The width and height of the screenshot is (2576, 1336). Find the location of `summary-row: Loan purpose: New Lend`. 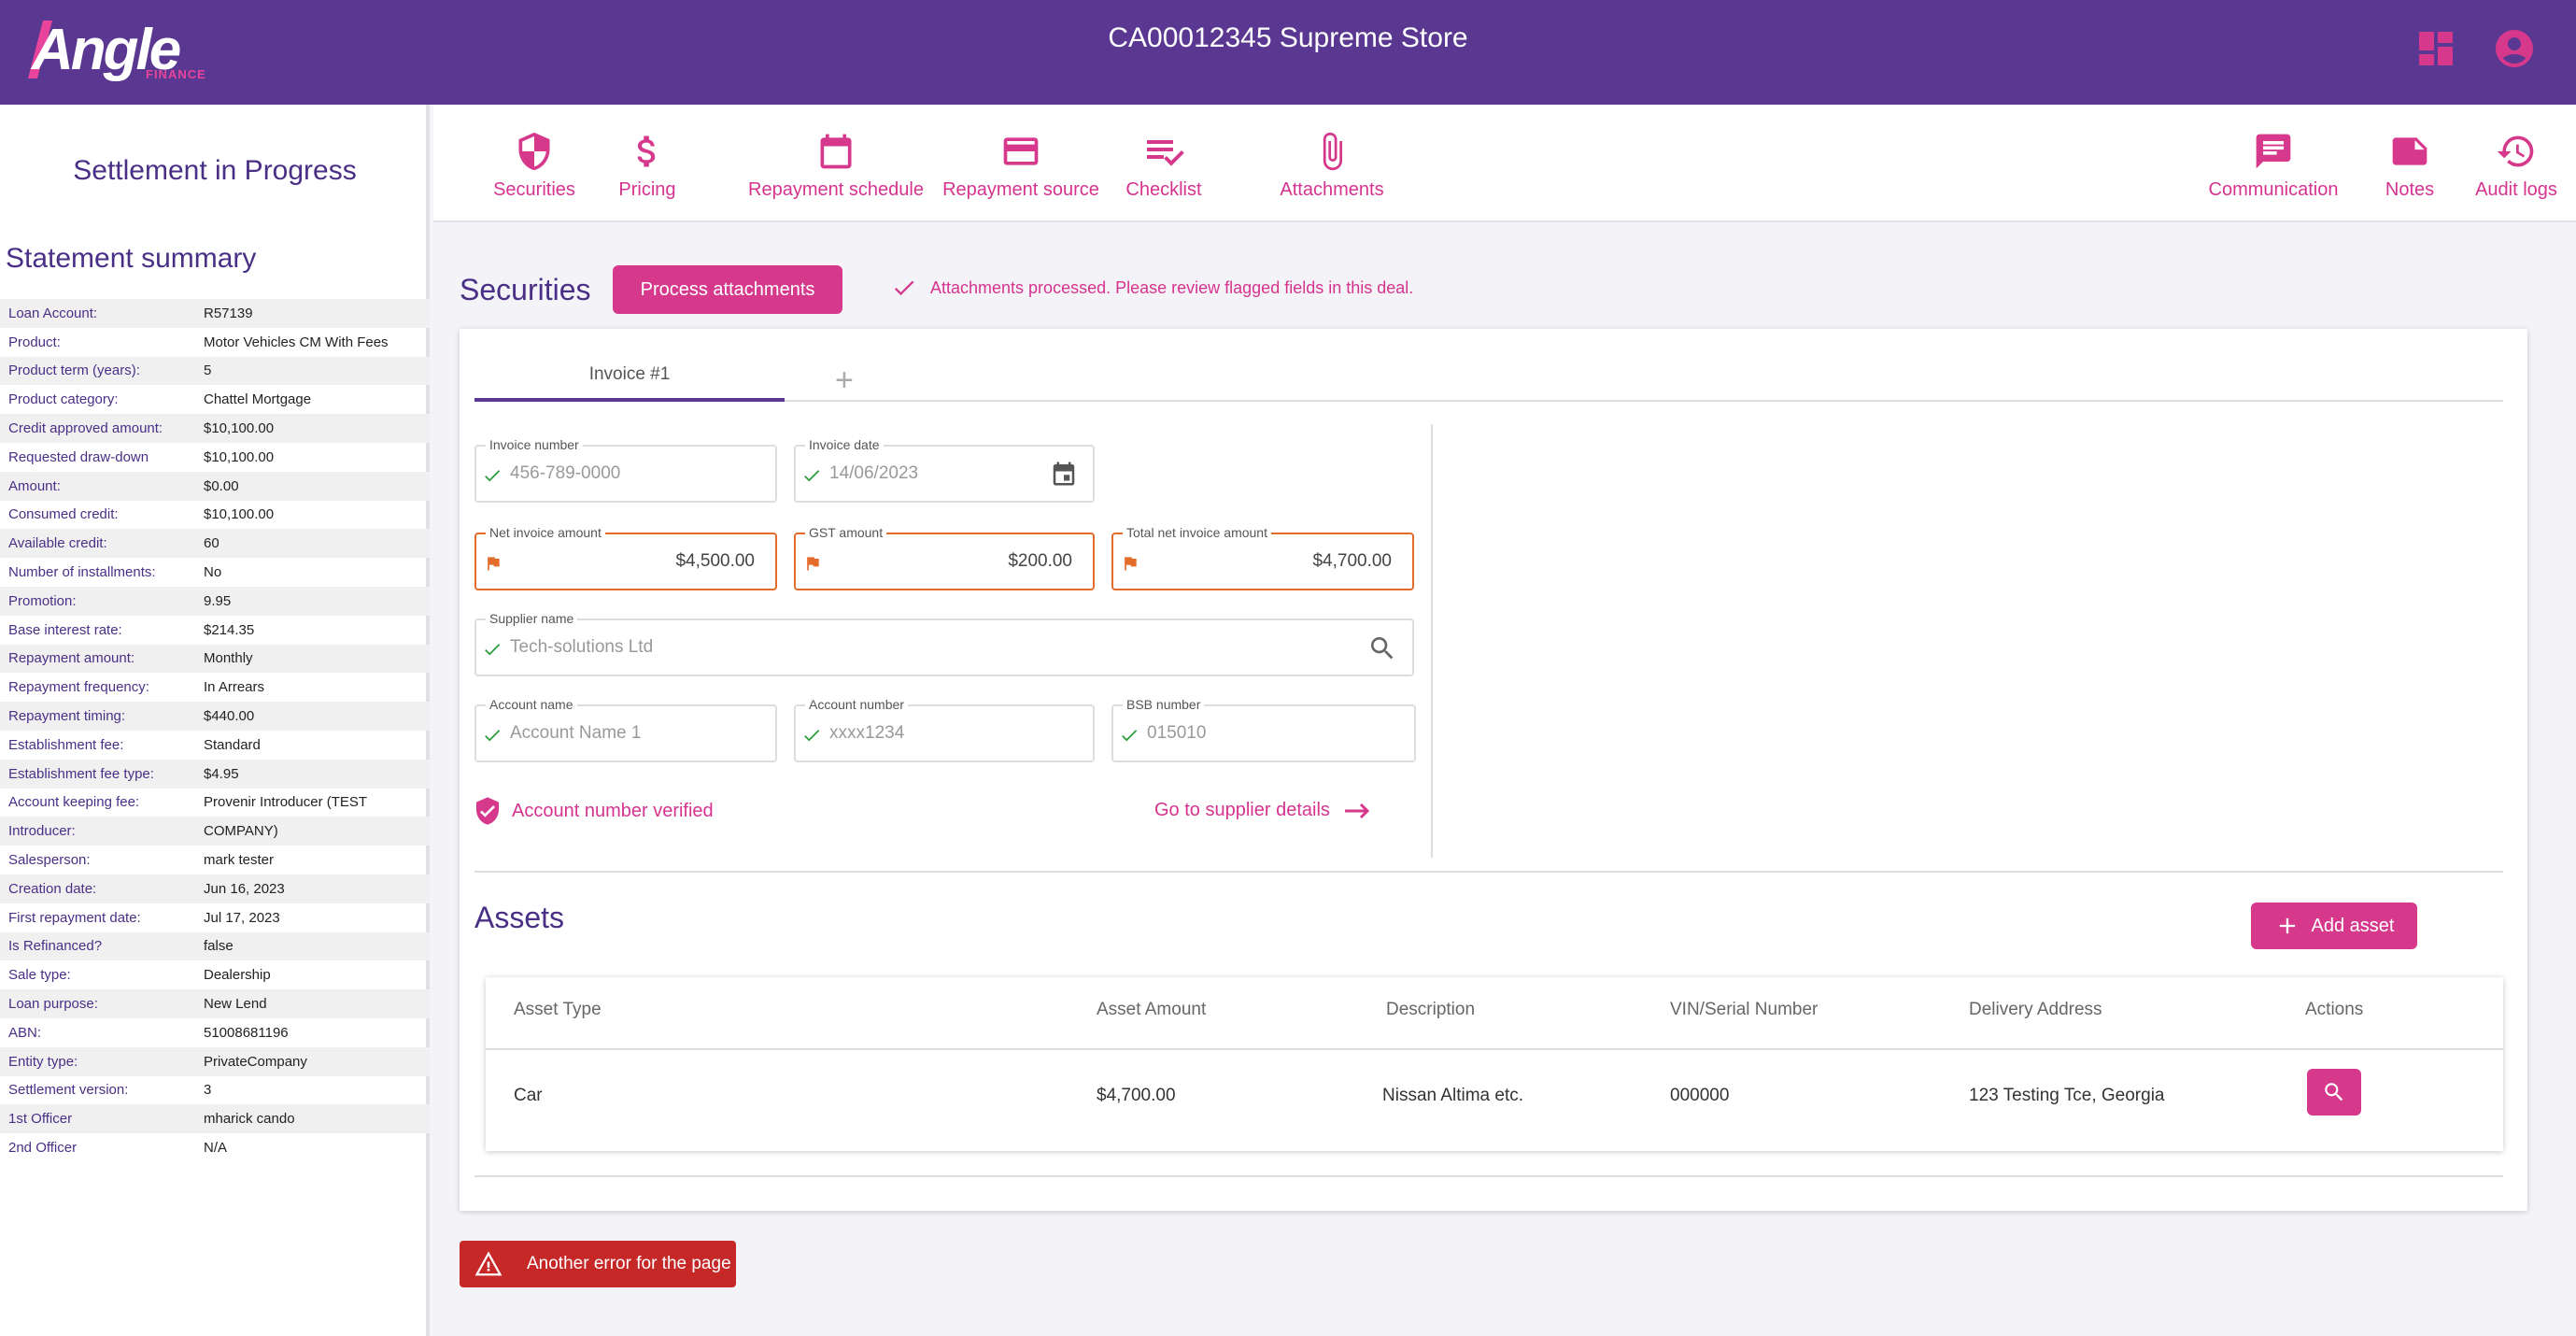

summary-row: Loan purpose: New Lend is located at coordinates (215, 1003).